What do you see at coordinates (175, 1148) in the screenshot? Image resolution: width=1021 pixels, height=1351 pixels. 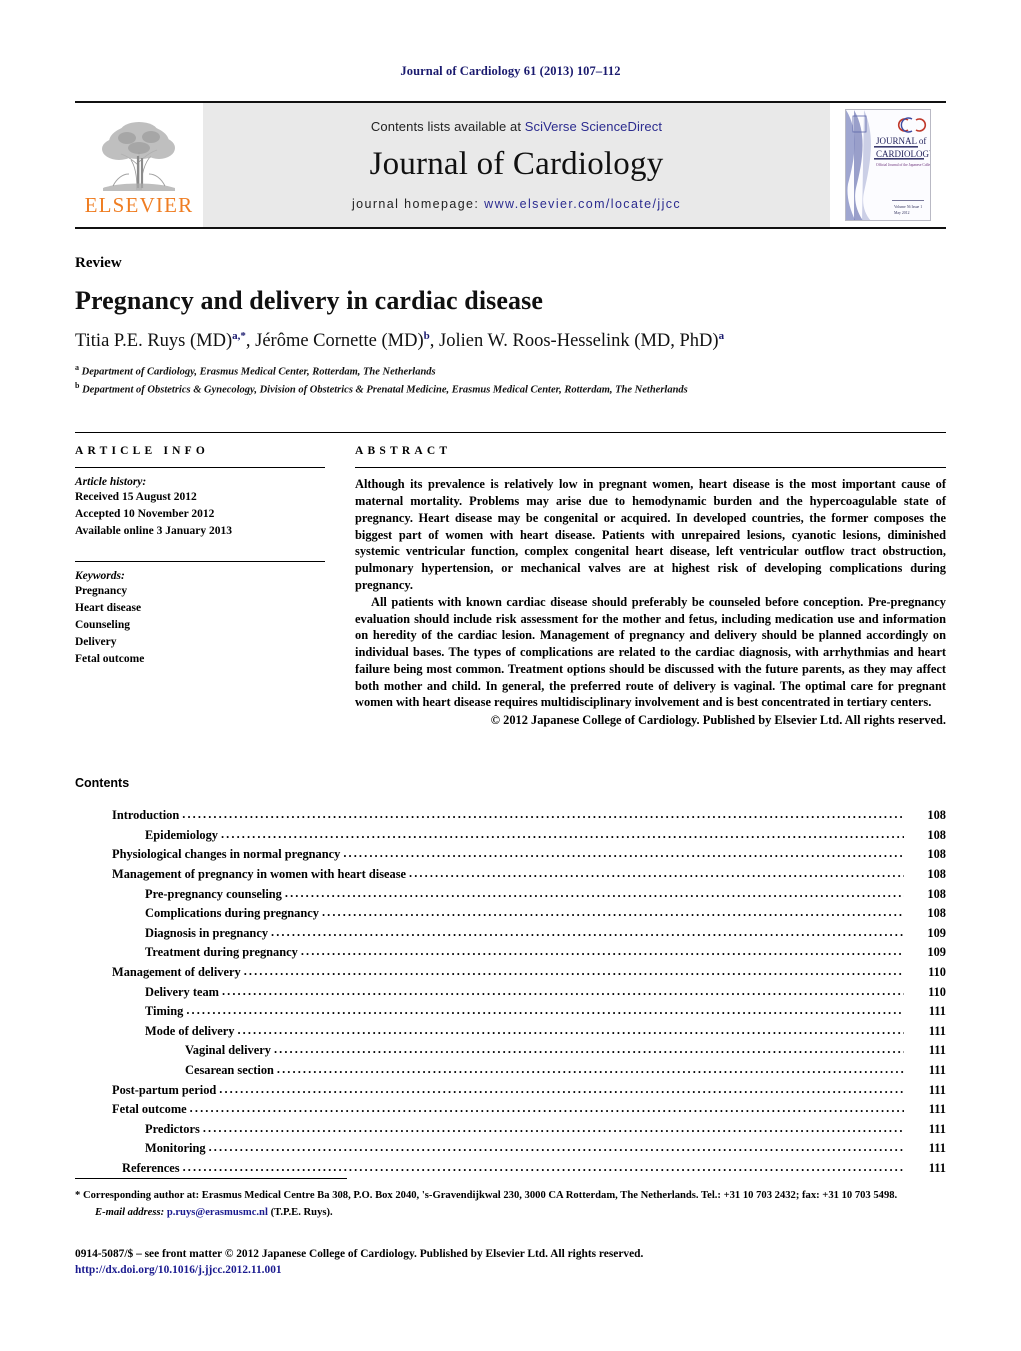 I see `toc-entry-label: Monitoring` at bounding box center [175, 1148].